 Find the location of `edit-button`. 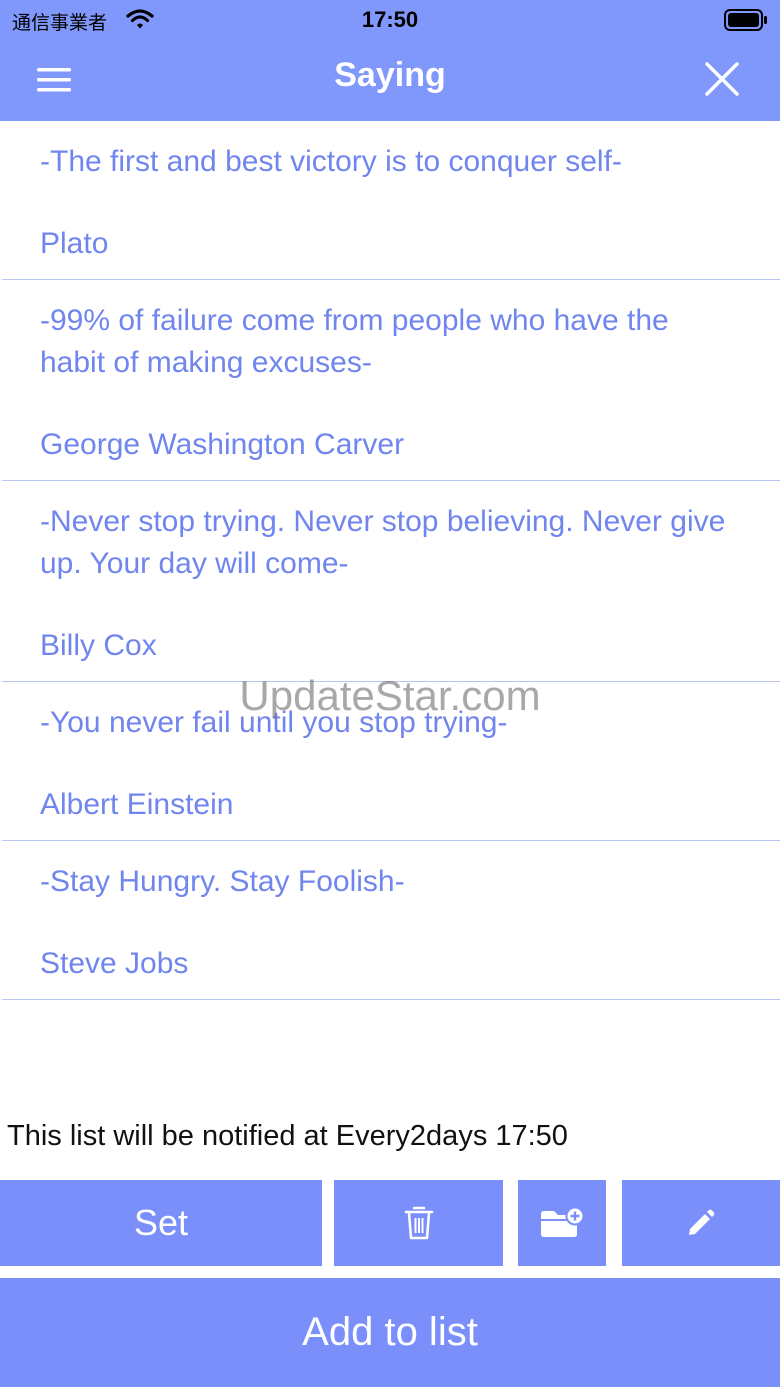

edit-button is located at coordinates (701, 1223).